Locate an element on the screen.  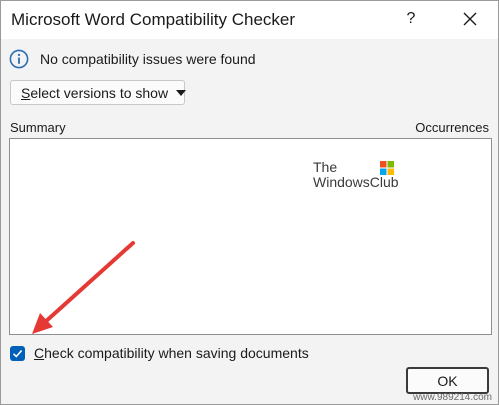
window-title: Microsoft Word Compatibility Checker is located at coordinates (153, 19).